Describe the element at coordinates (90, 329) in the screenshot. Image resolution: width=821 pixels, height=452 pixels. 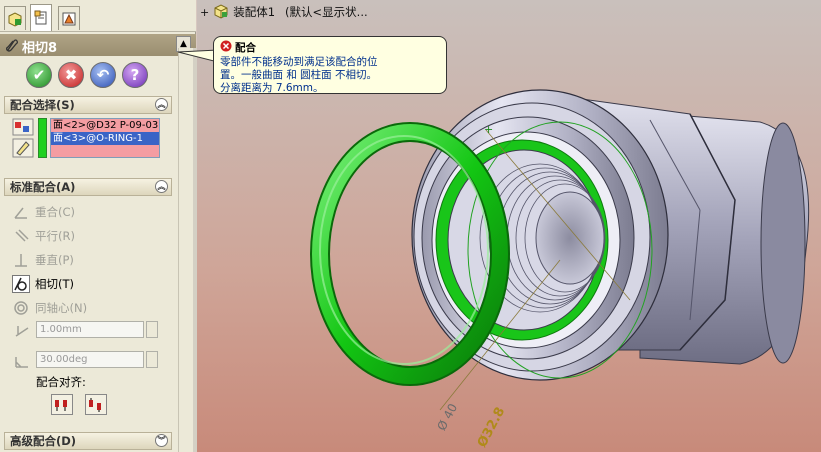
I see `distance-input: 1.00mm` at that location.